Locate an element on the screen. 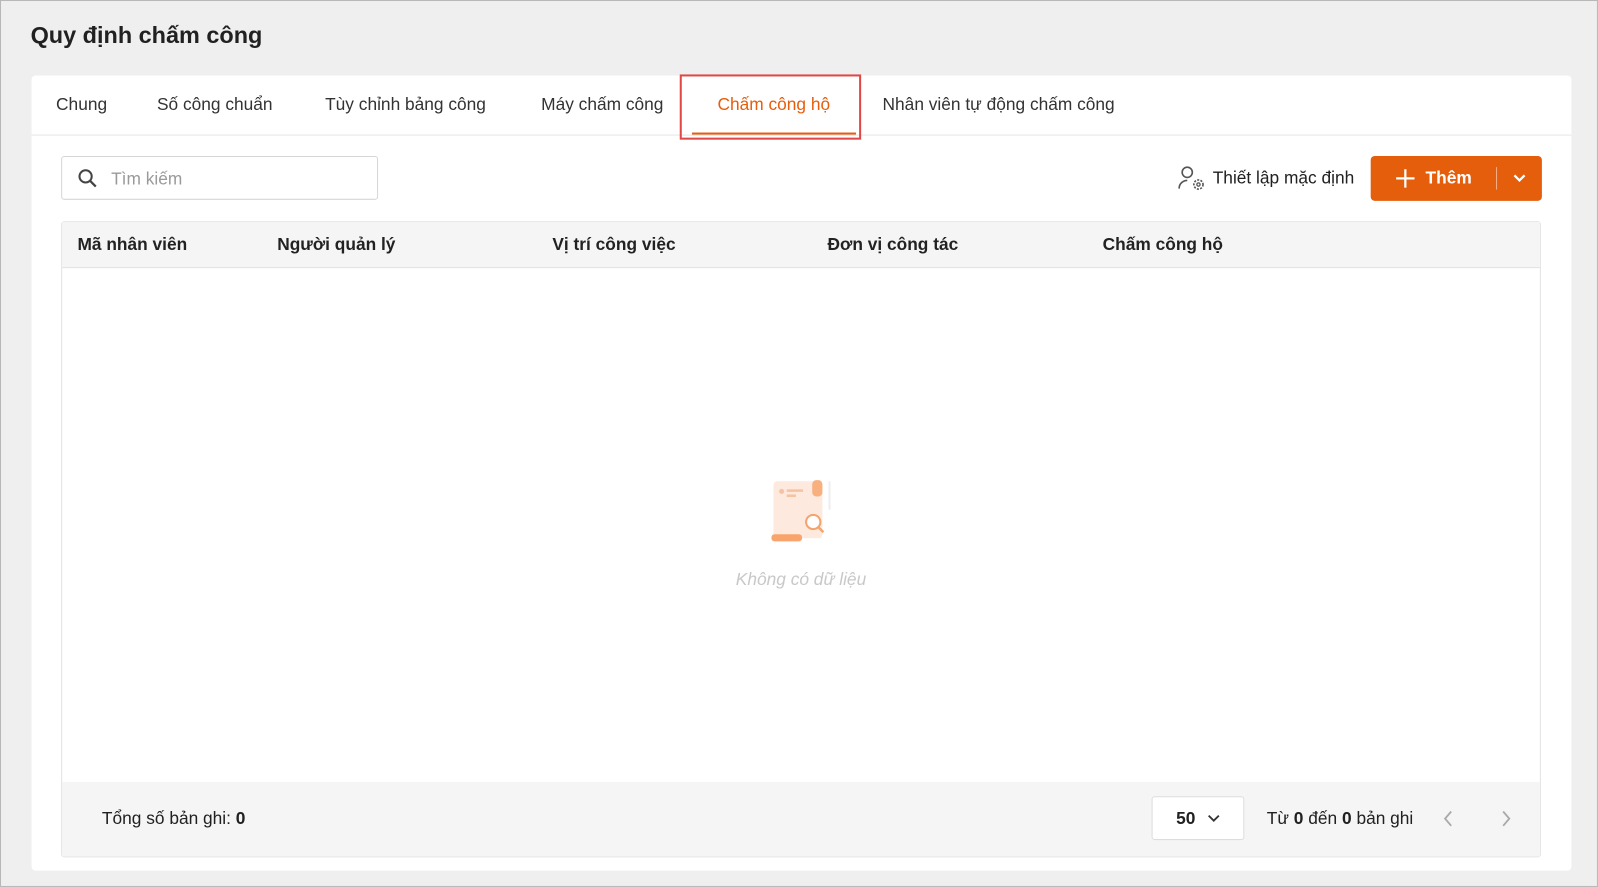 The width and height of the screenshot is (1598, 887). add-dropdown-button is located at coordinates (1519, 178).